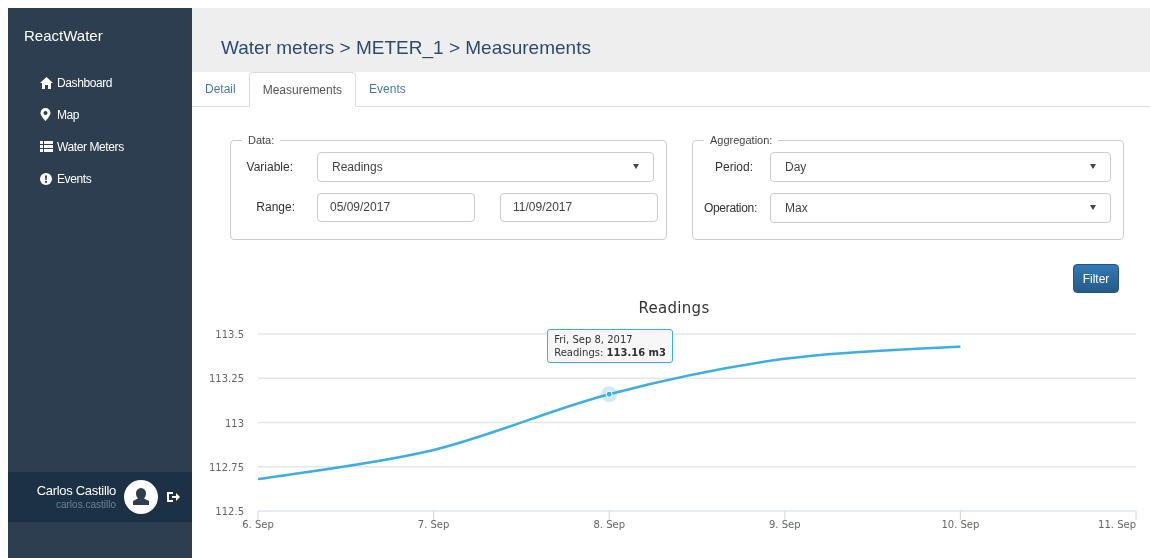  I want to click on nav-link: Events, so click(116, 178).